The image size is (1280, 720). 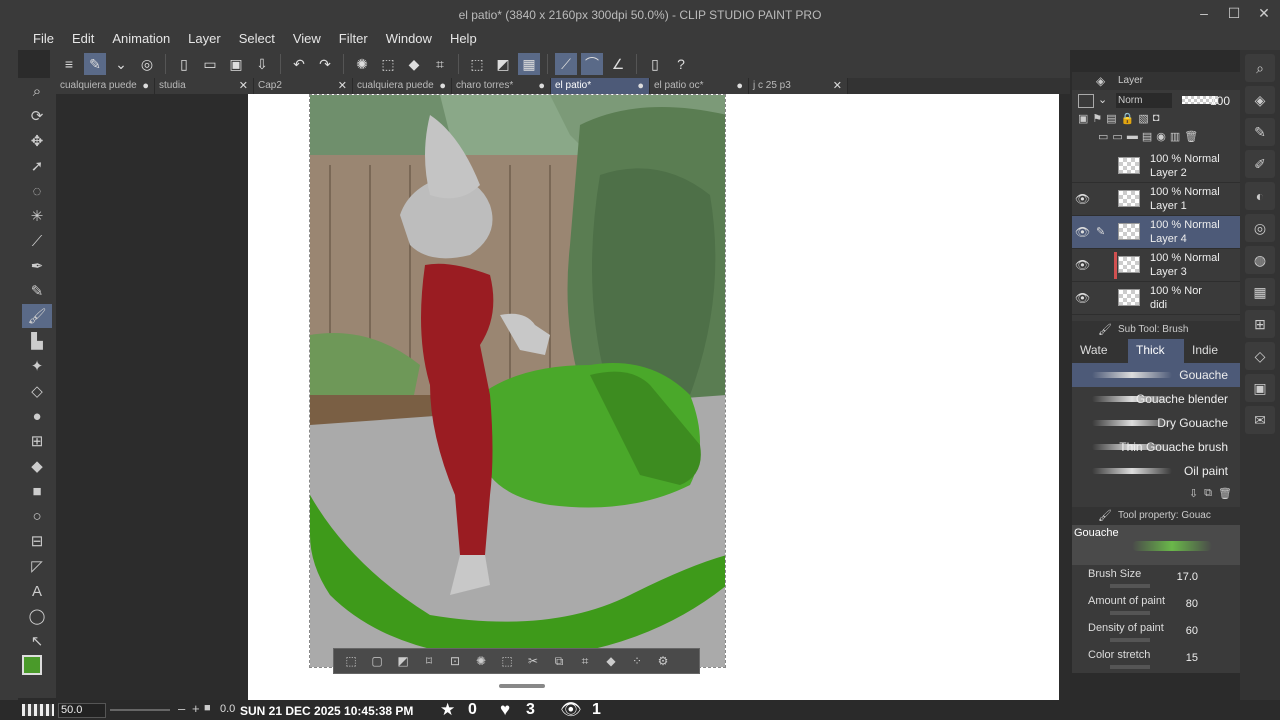 What do you see at coordinates (409, 40) in the screenshot?
I see `menu-window: Window` at bounding box center [409, 40].